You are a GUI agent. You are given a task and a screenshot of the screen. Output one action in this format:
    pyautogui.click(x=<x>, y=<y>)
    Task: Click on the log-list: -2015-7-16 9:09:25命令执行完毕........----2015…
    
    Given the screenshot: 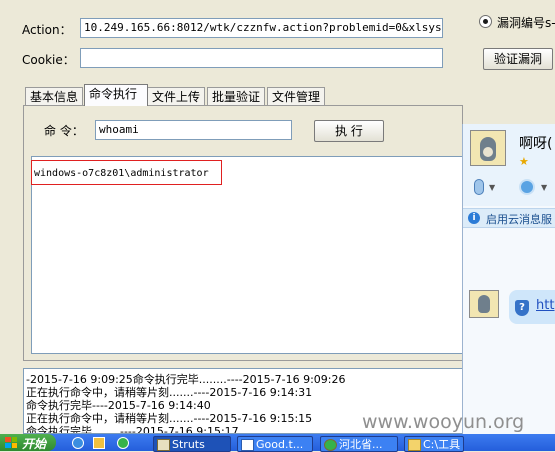 What is the action you would take?
    pyautogui.click(x=186, y=403)
    